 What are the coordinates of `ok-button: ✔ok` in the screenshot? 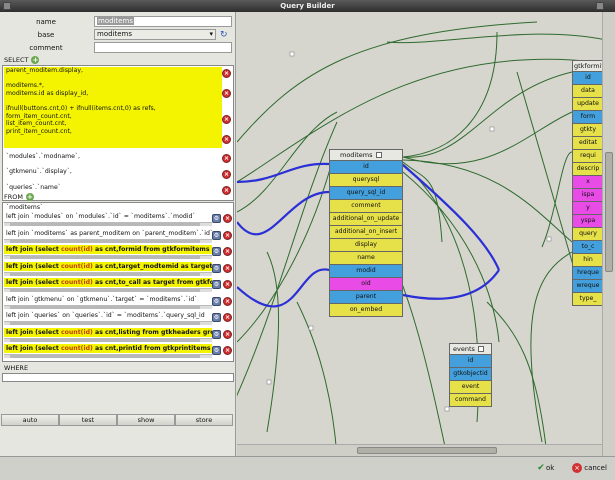 It's located at (545, 468).